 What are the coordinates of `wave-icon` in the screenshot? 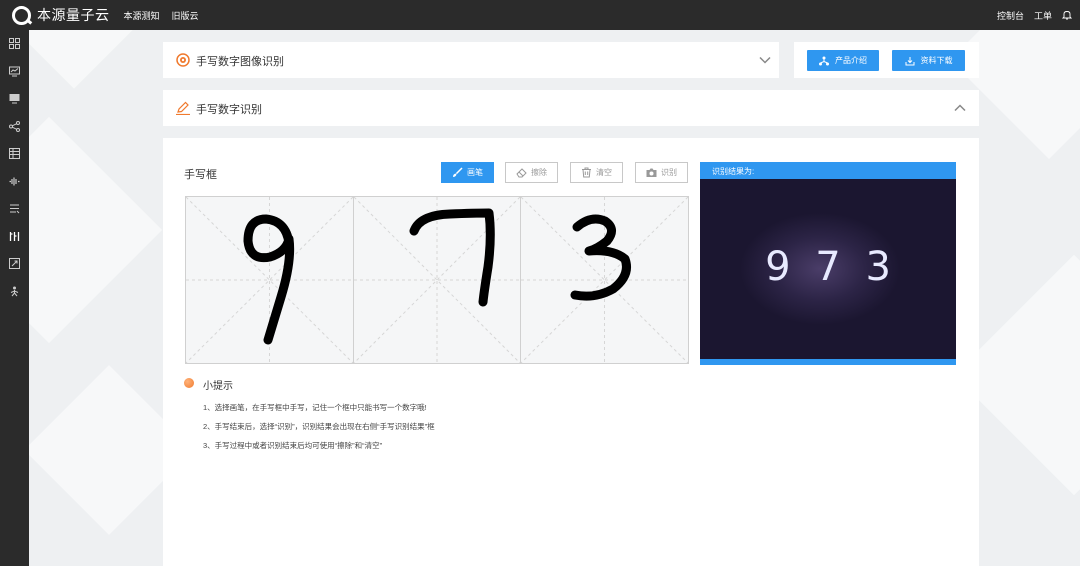 It's located at (14, 182).